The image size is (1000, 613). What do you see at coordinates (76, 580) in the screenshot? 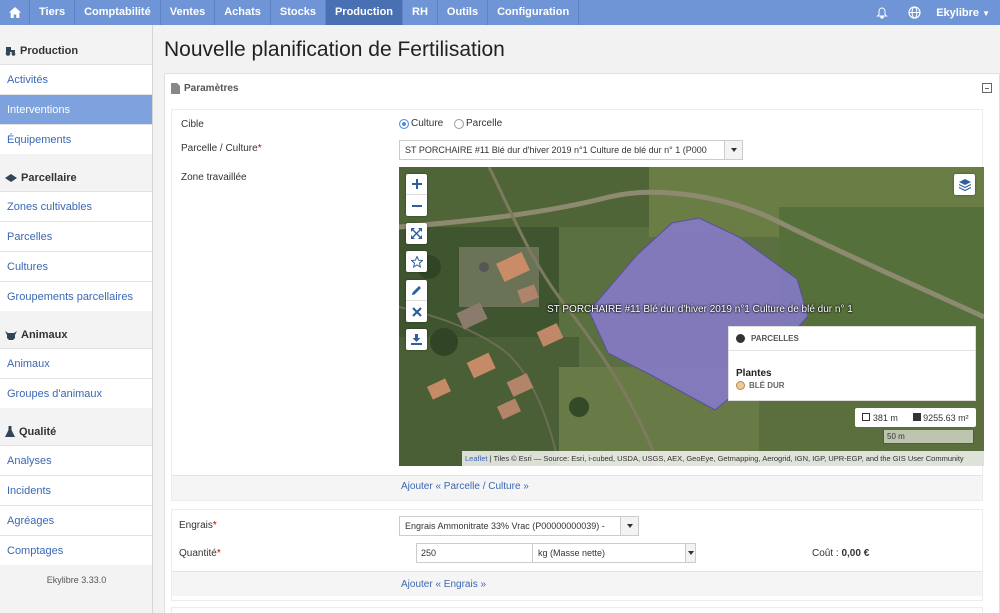
I see `app-version: Ekylibre 3.33.0` at bounding box center [76, 580].